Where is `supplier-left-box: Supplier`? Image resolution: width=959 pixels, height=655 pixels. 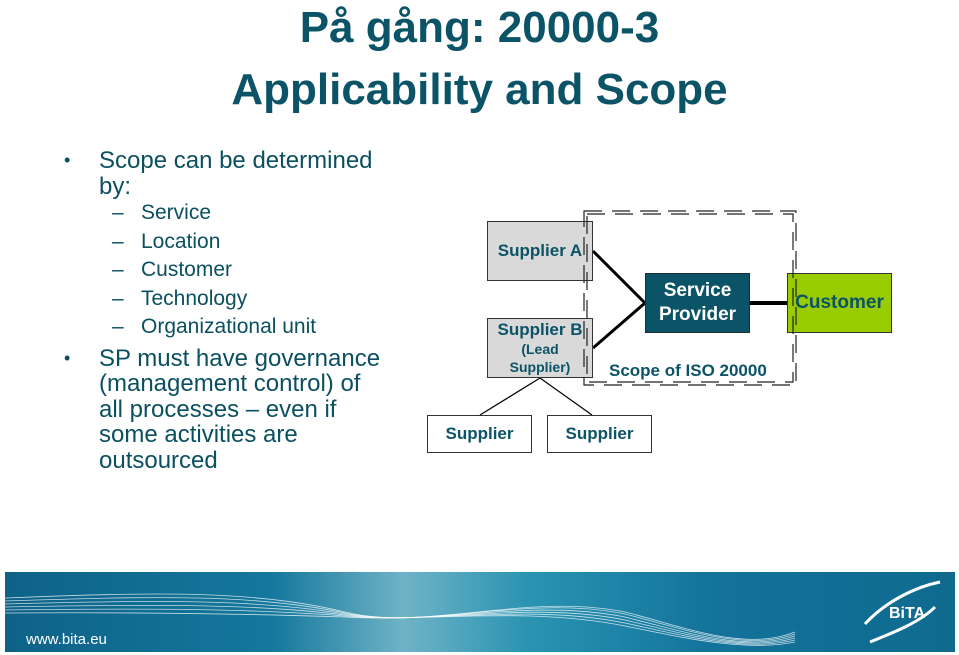
supplier-left-box: Supplier is located at coordinates (479, 434).